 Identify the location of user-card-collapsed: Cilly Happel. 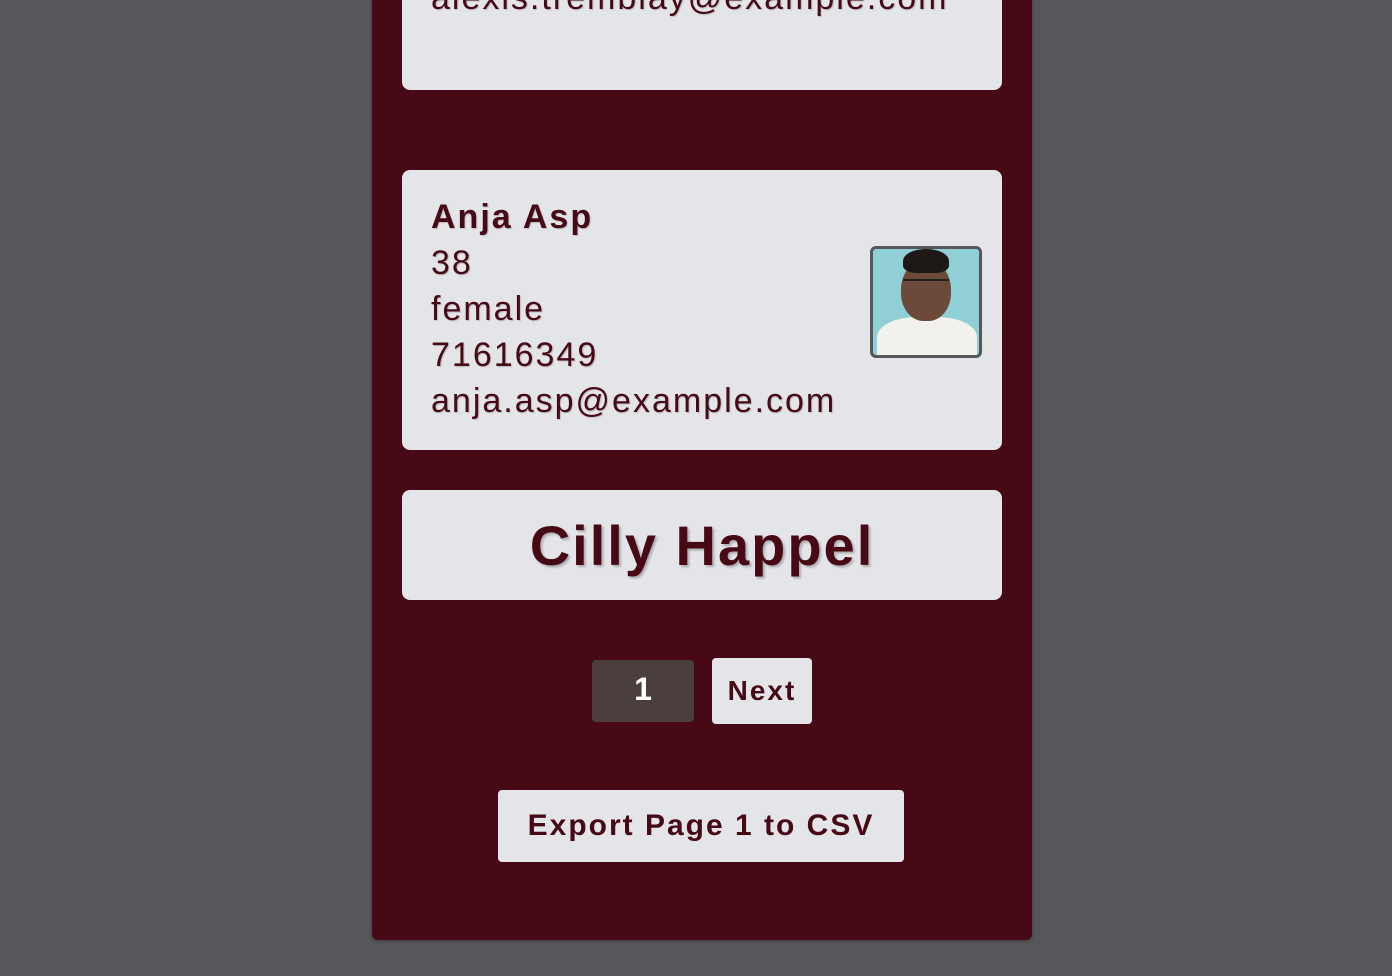
(702, 545).